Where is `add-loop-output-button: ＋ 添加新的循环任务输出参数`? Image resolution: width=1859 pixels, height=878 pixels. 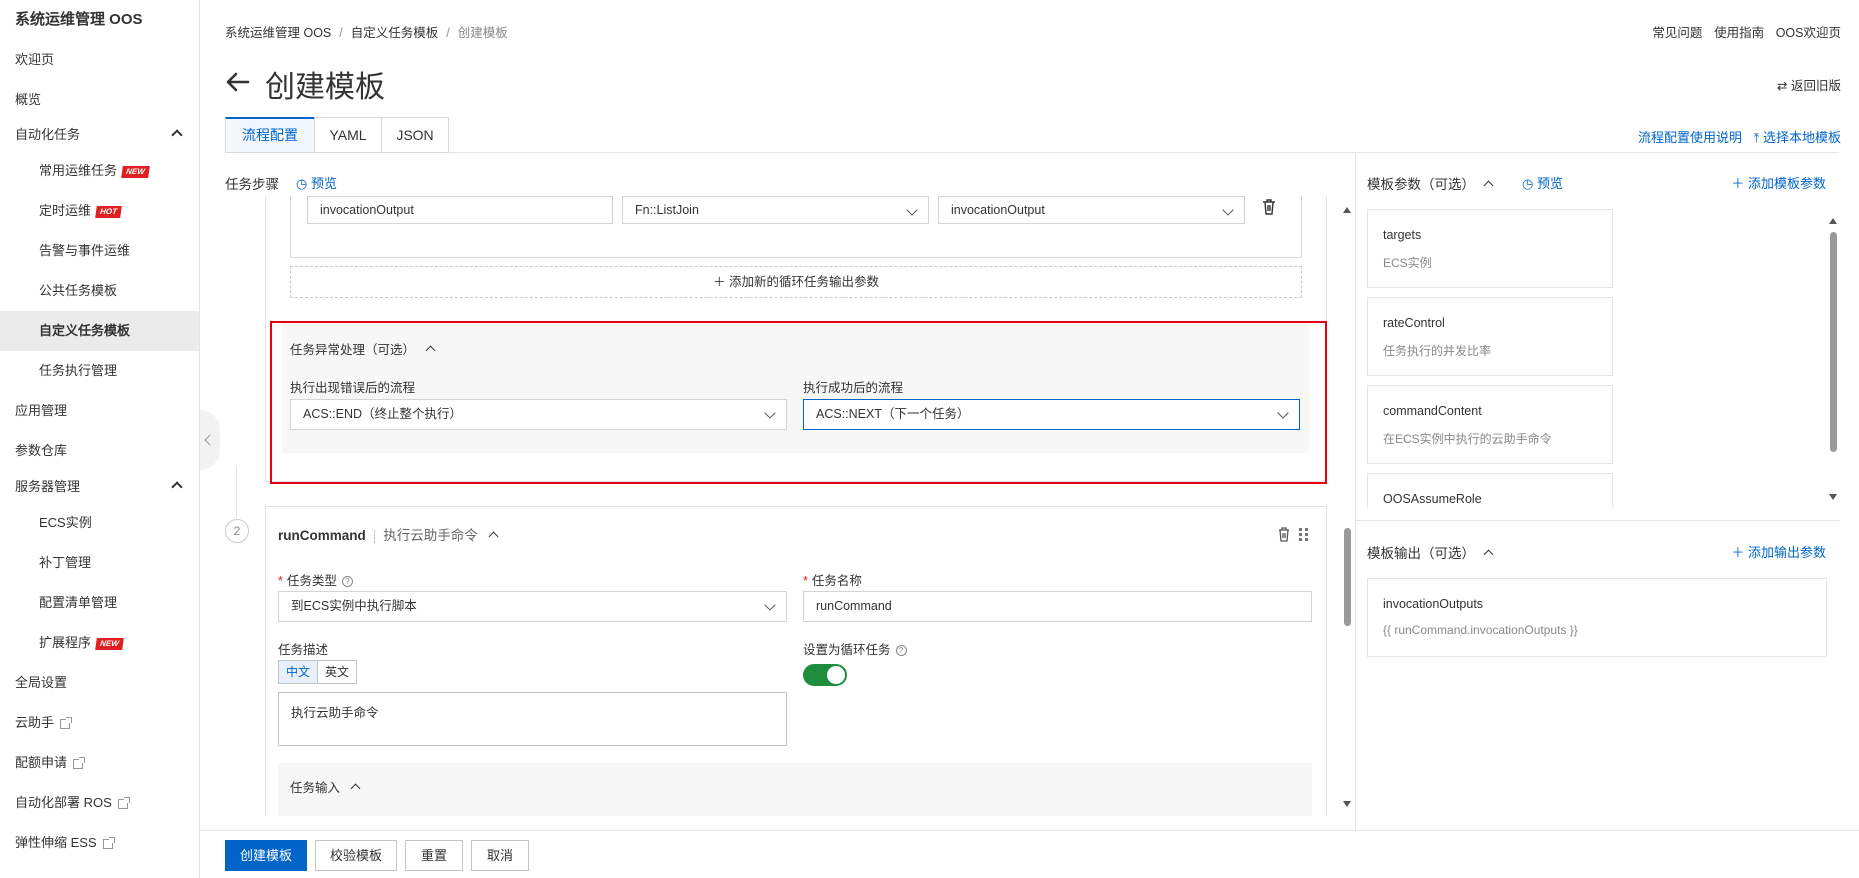
add-loop-output-button: ＋ 添加新的循环任务输出参数 is located at coordinates (796, 282).